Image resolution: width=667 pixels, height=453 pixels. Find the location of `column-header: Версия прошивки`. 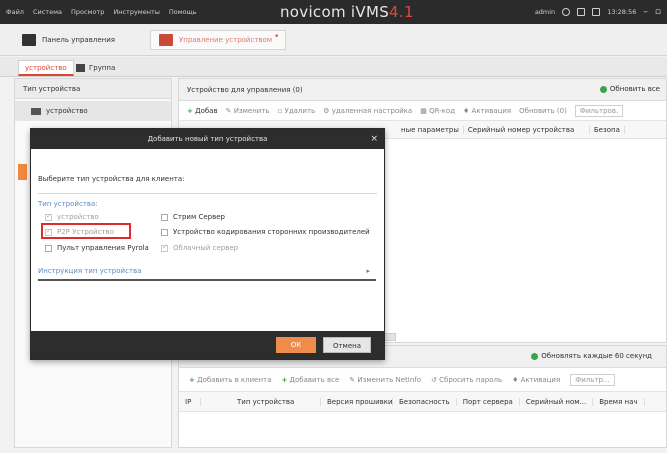

column-header: Версия прошивки is located at coordinates (357, 401).